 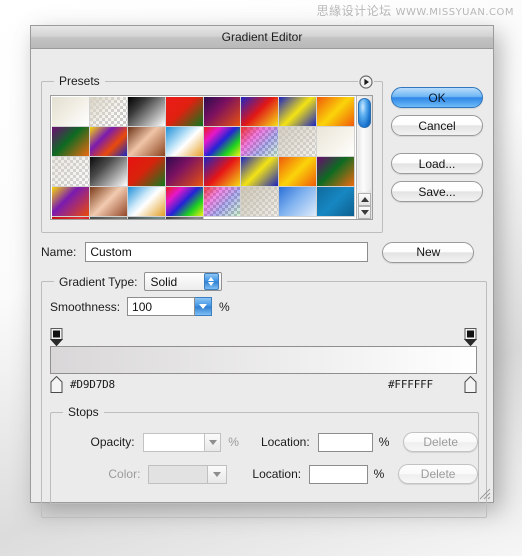 What do you see at coordinates (264, 442) in the screenshot?
I see `opacity-stop-row: Opacity: % Location: % Delete` at bounding box center [264, 442].